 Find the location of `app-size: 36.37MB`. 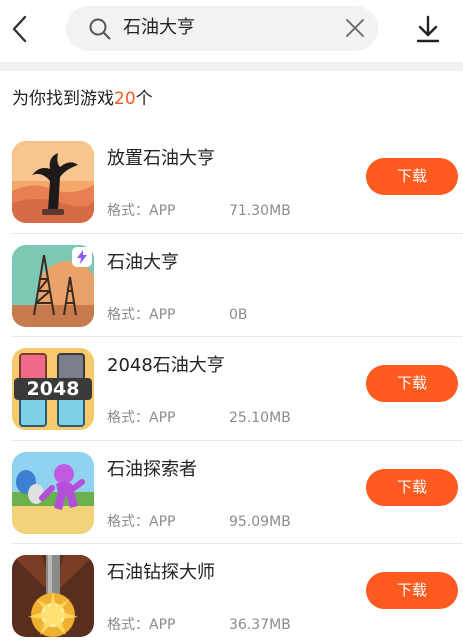

app-size: 36.37MB is located at coordinates (260, 625).